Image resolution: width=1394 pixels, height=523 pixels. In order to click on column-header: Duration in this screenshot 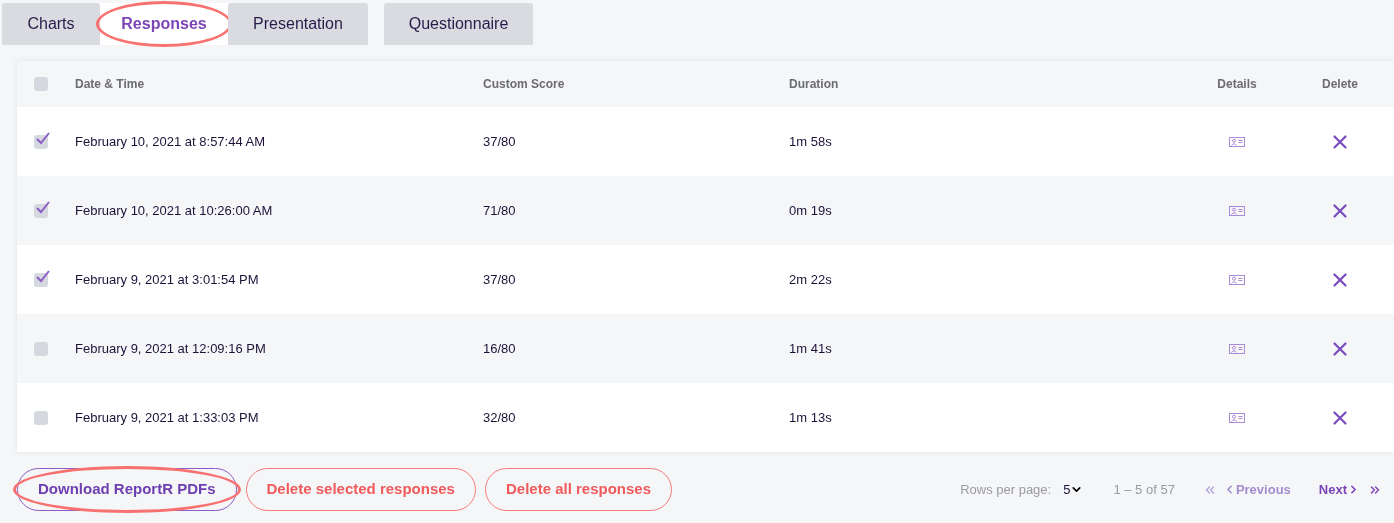, I will do `click(814, 84)`.